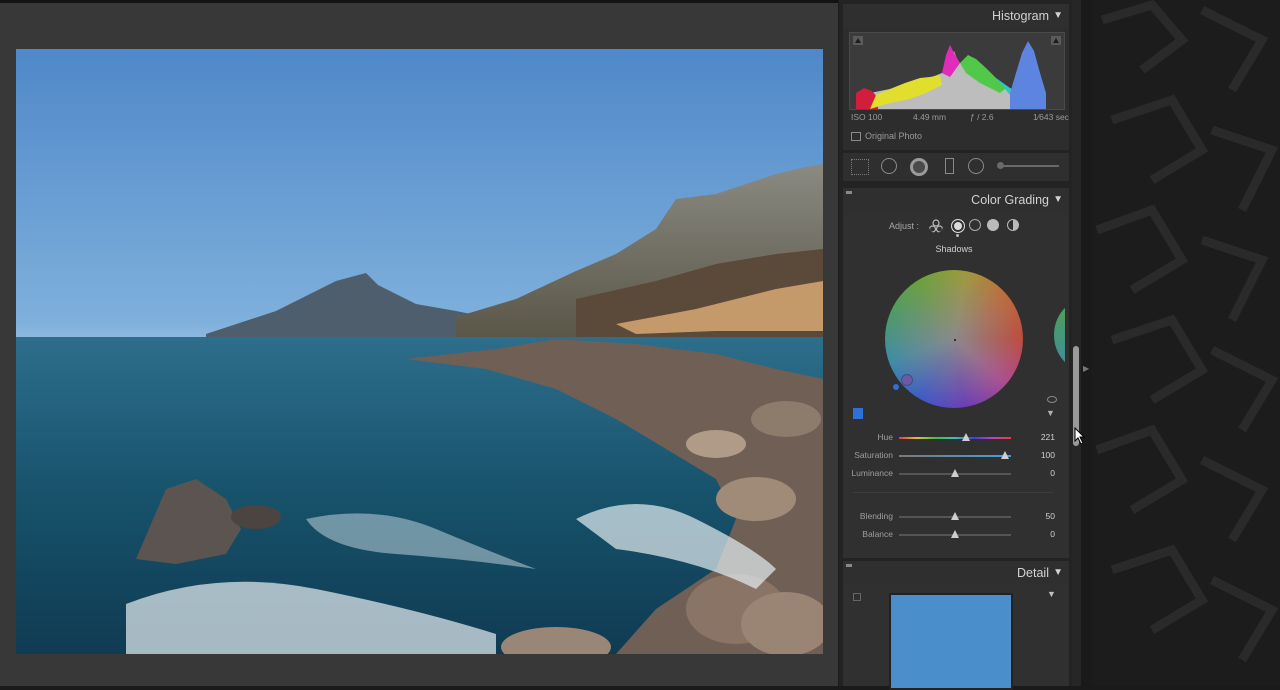 Image resolution: width=1280 pixels, height=690 pixels. Describe the element at coordinates (856, 137) in the screenshot. I see `original-photo-checkbox` at that location.